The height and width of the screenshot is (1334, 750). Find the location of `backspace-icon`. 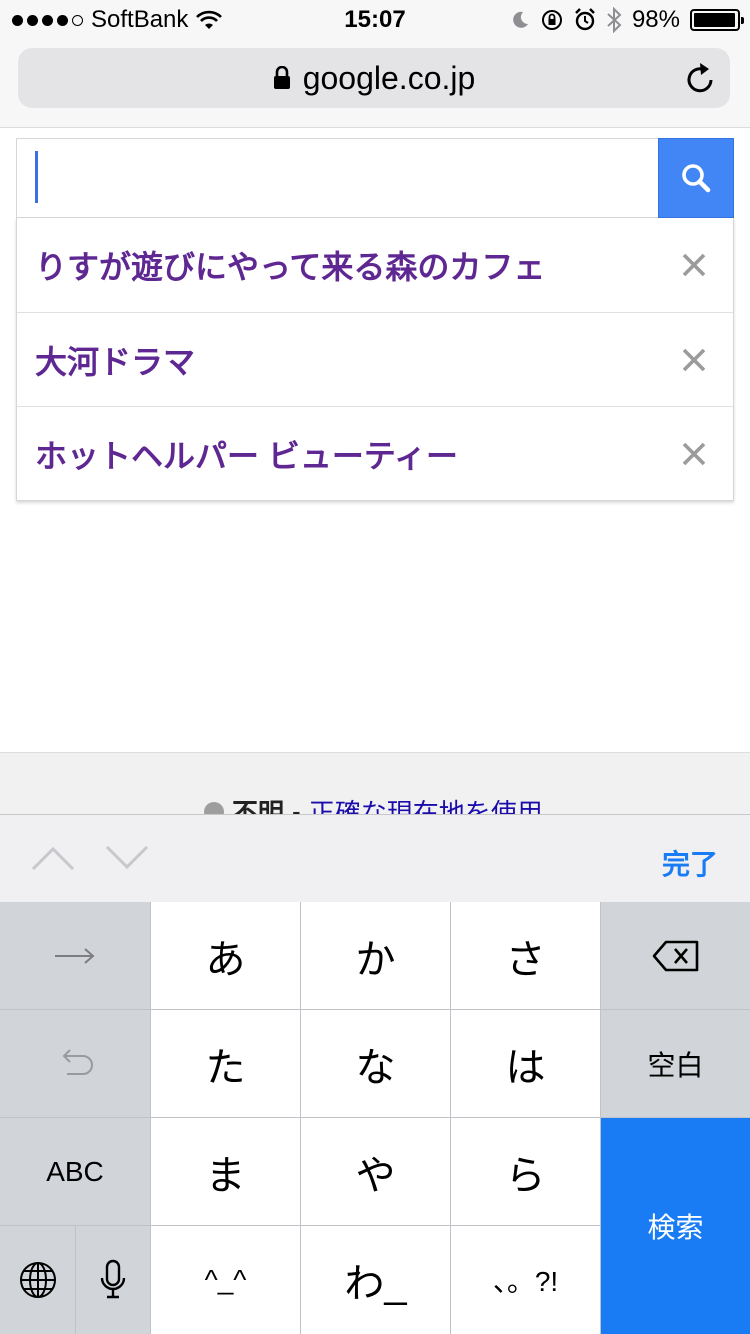

backspace-icon is located at coordinates (675, 955).